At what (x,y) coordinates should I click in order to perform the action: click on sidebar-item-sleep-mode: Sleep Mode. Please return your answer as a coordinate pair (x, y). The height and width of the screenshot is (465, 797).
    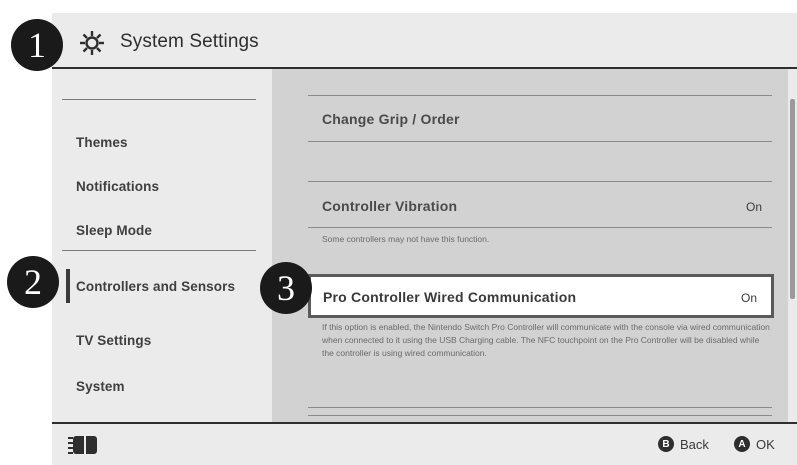
    Looking at the image, I should click on (114, 230).